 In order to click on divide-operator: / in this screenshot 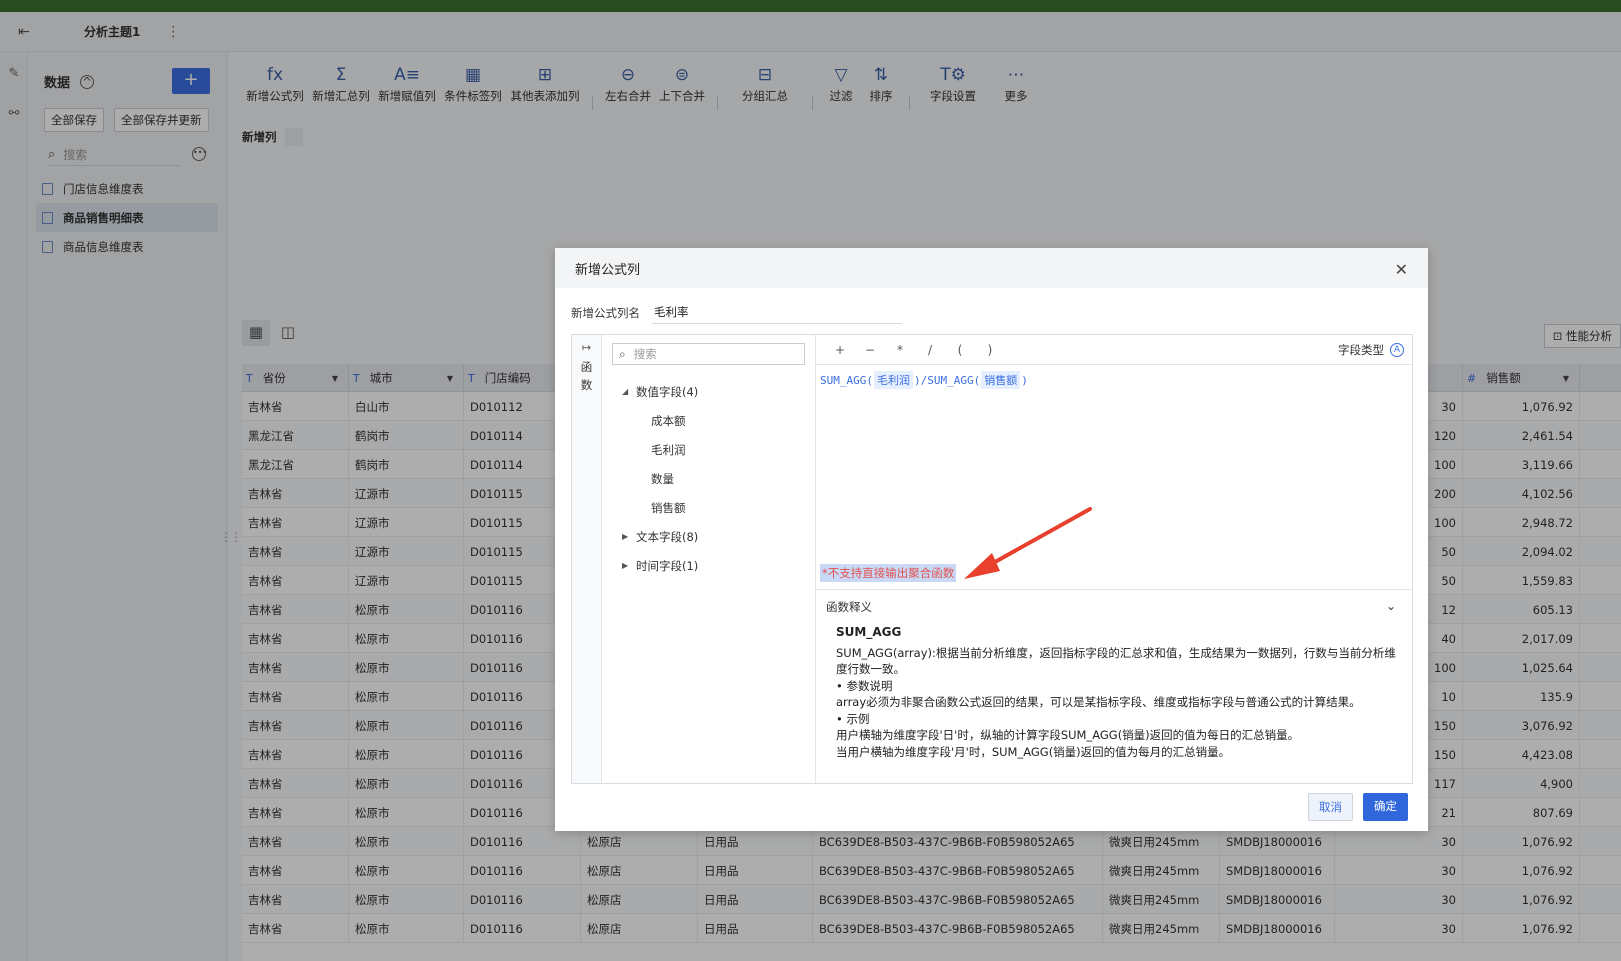, I will do `click(930, 350)`.